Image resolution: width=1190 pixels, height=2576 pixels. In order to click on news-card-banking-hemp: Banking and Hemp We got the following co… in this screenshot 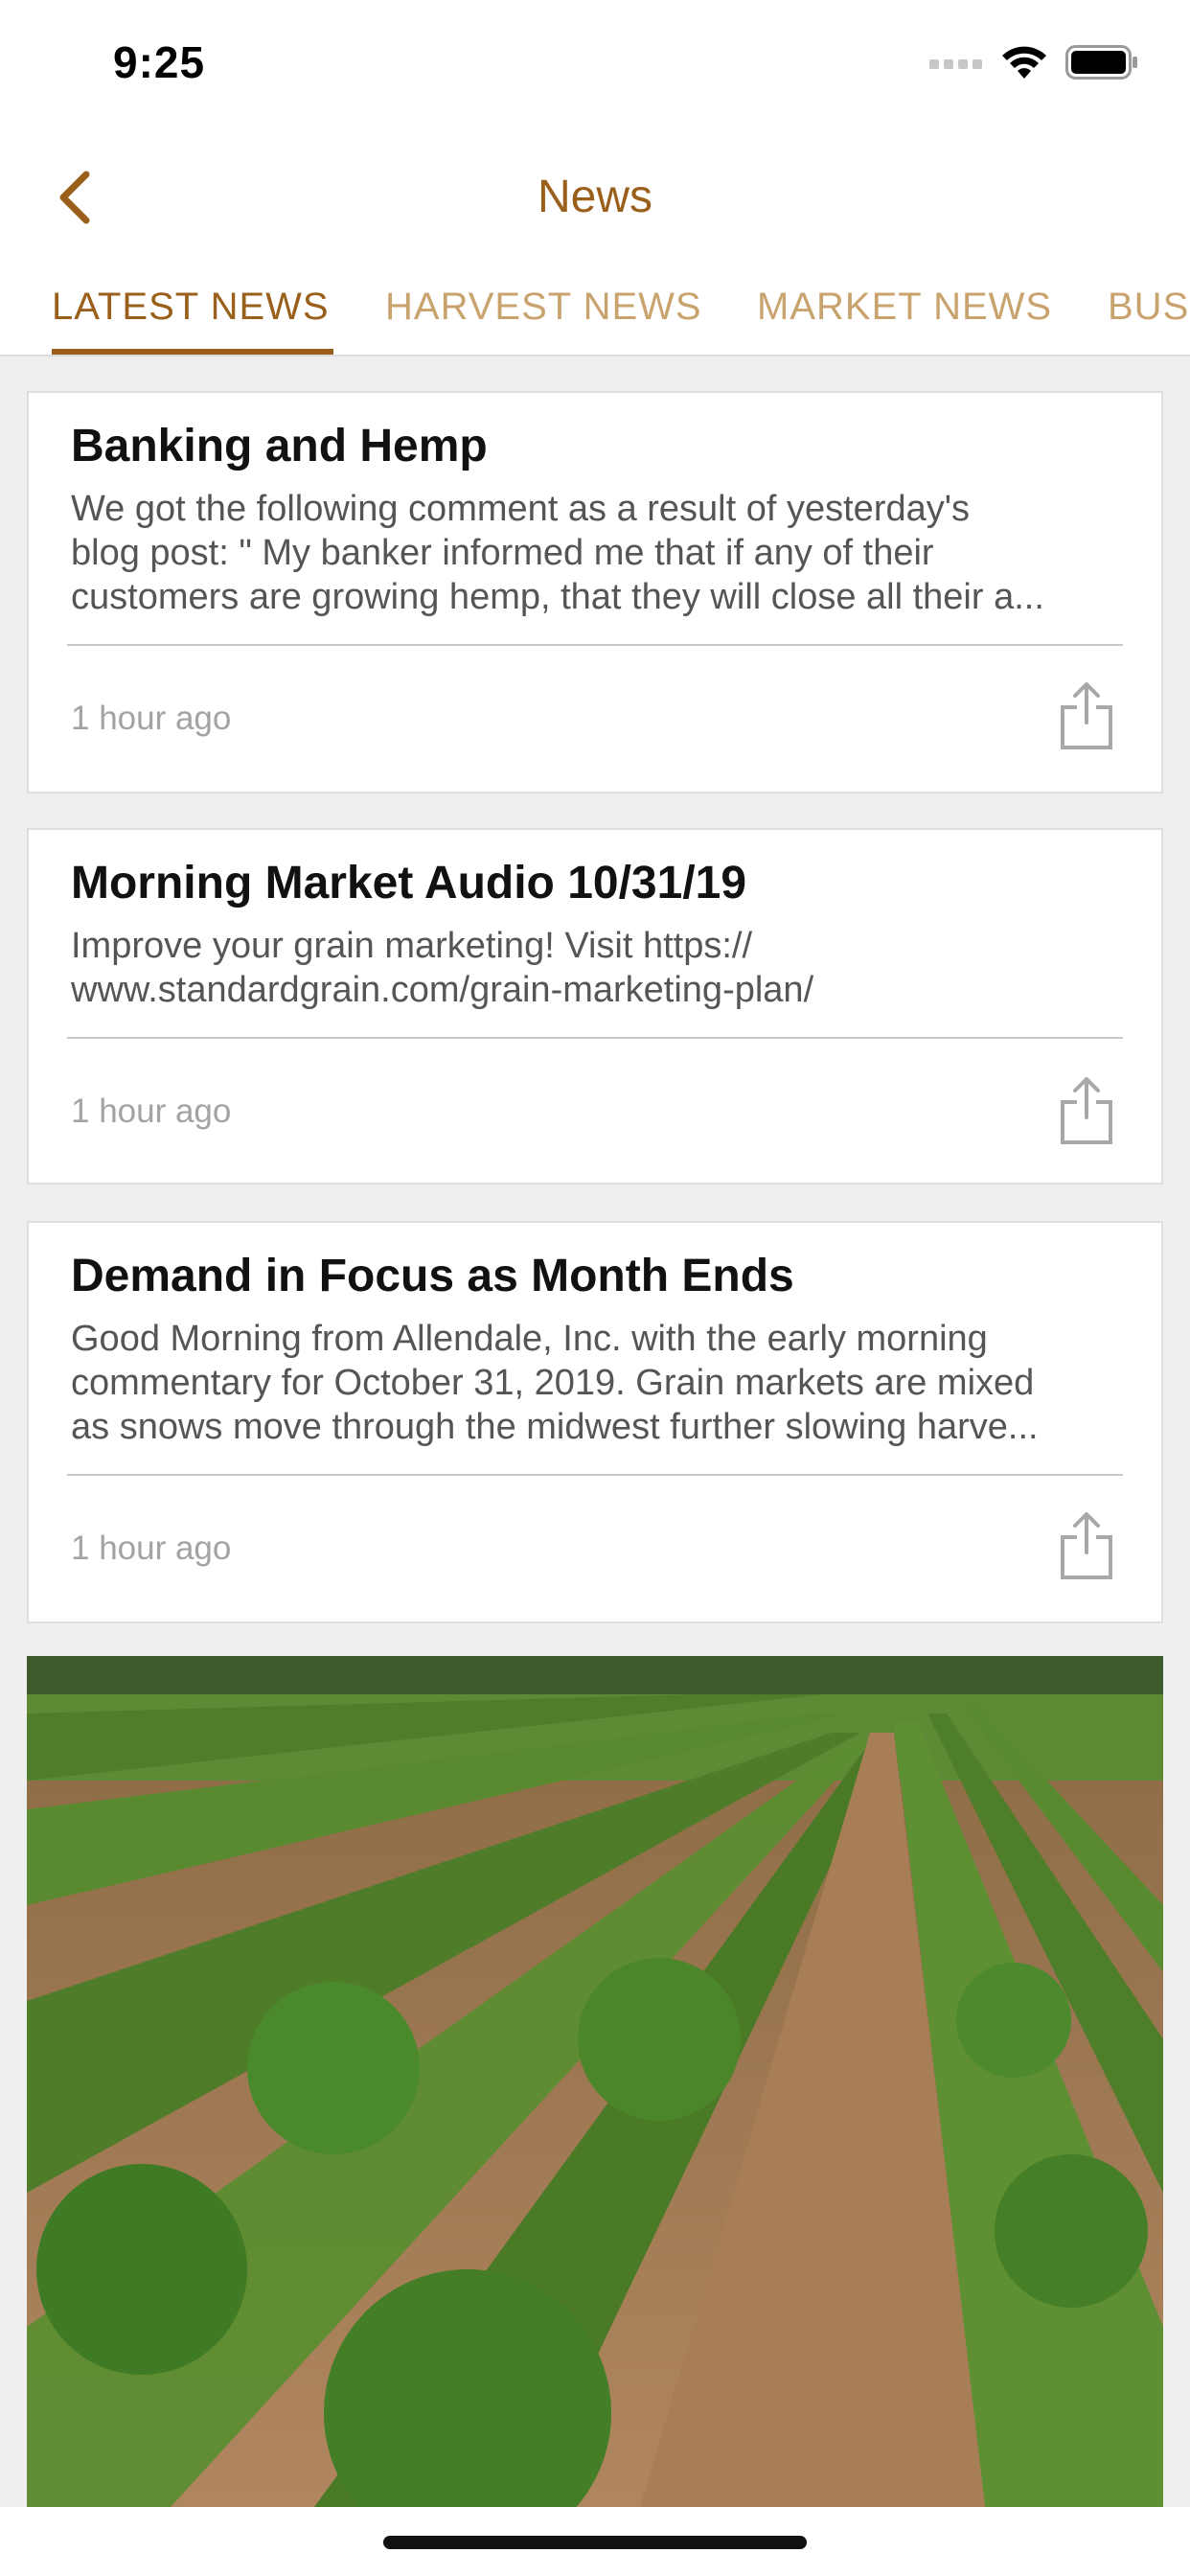, I will do `click(595, 592)`.